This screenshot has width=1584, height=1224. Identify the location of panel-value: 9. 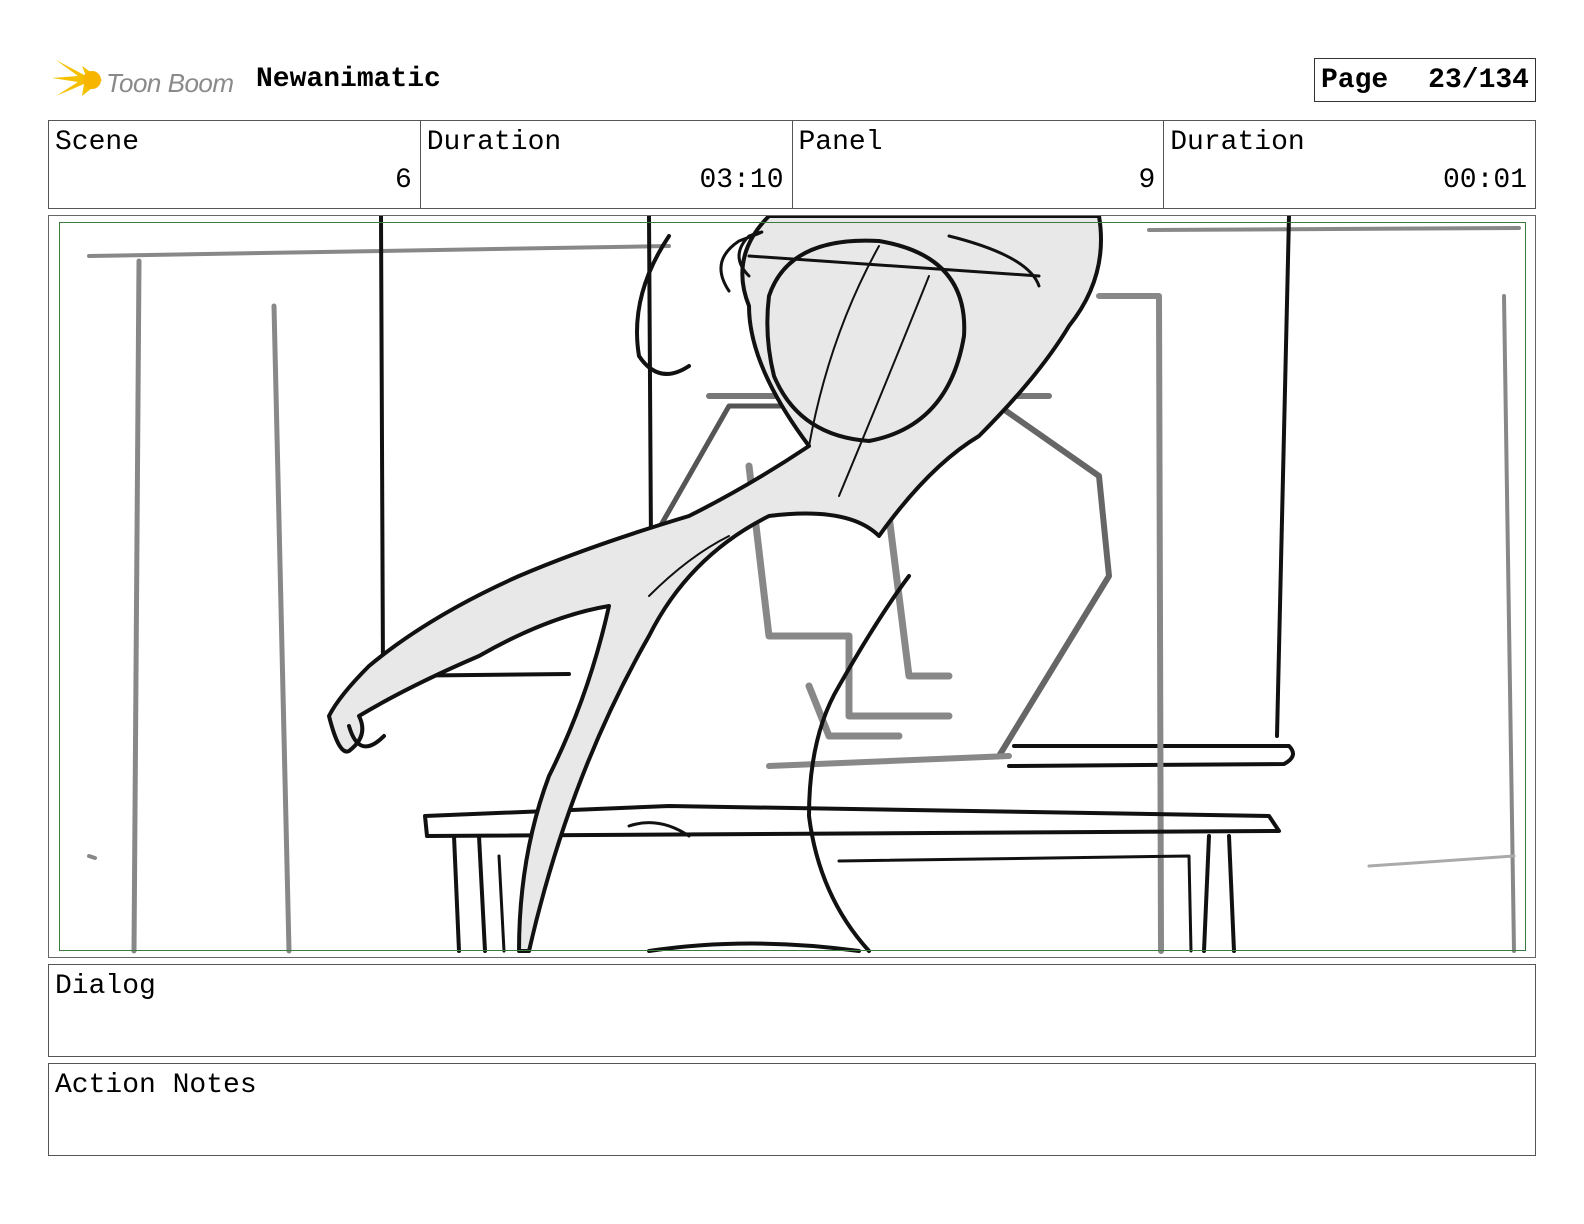
(1147, 180).